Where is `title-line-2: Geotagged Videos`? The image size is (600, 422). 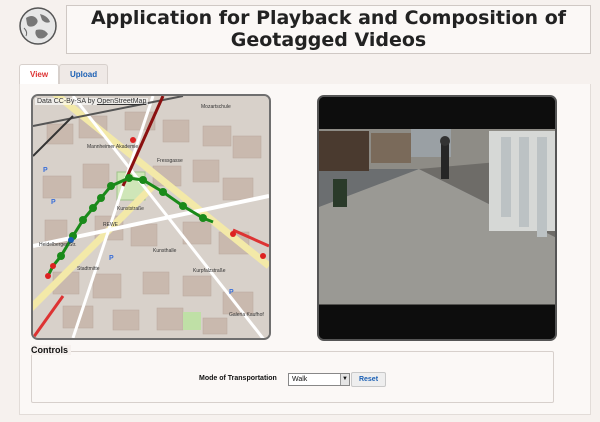 title-line-2: Geotagged Videos is located at coordinates (328, 40).